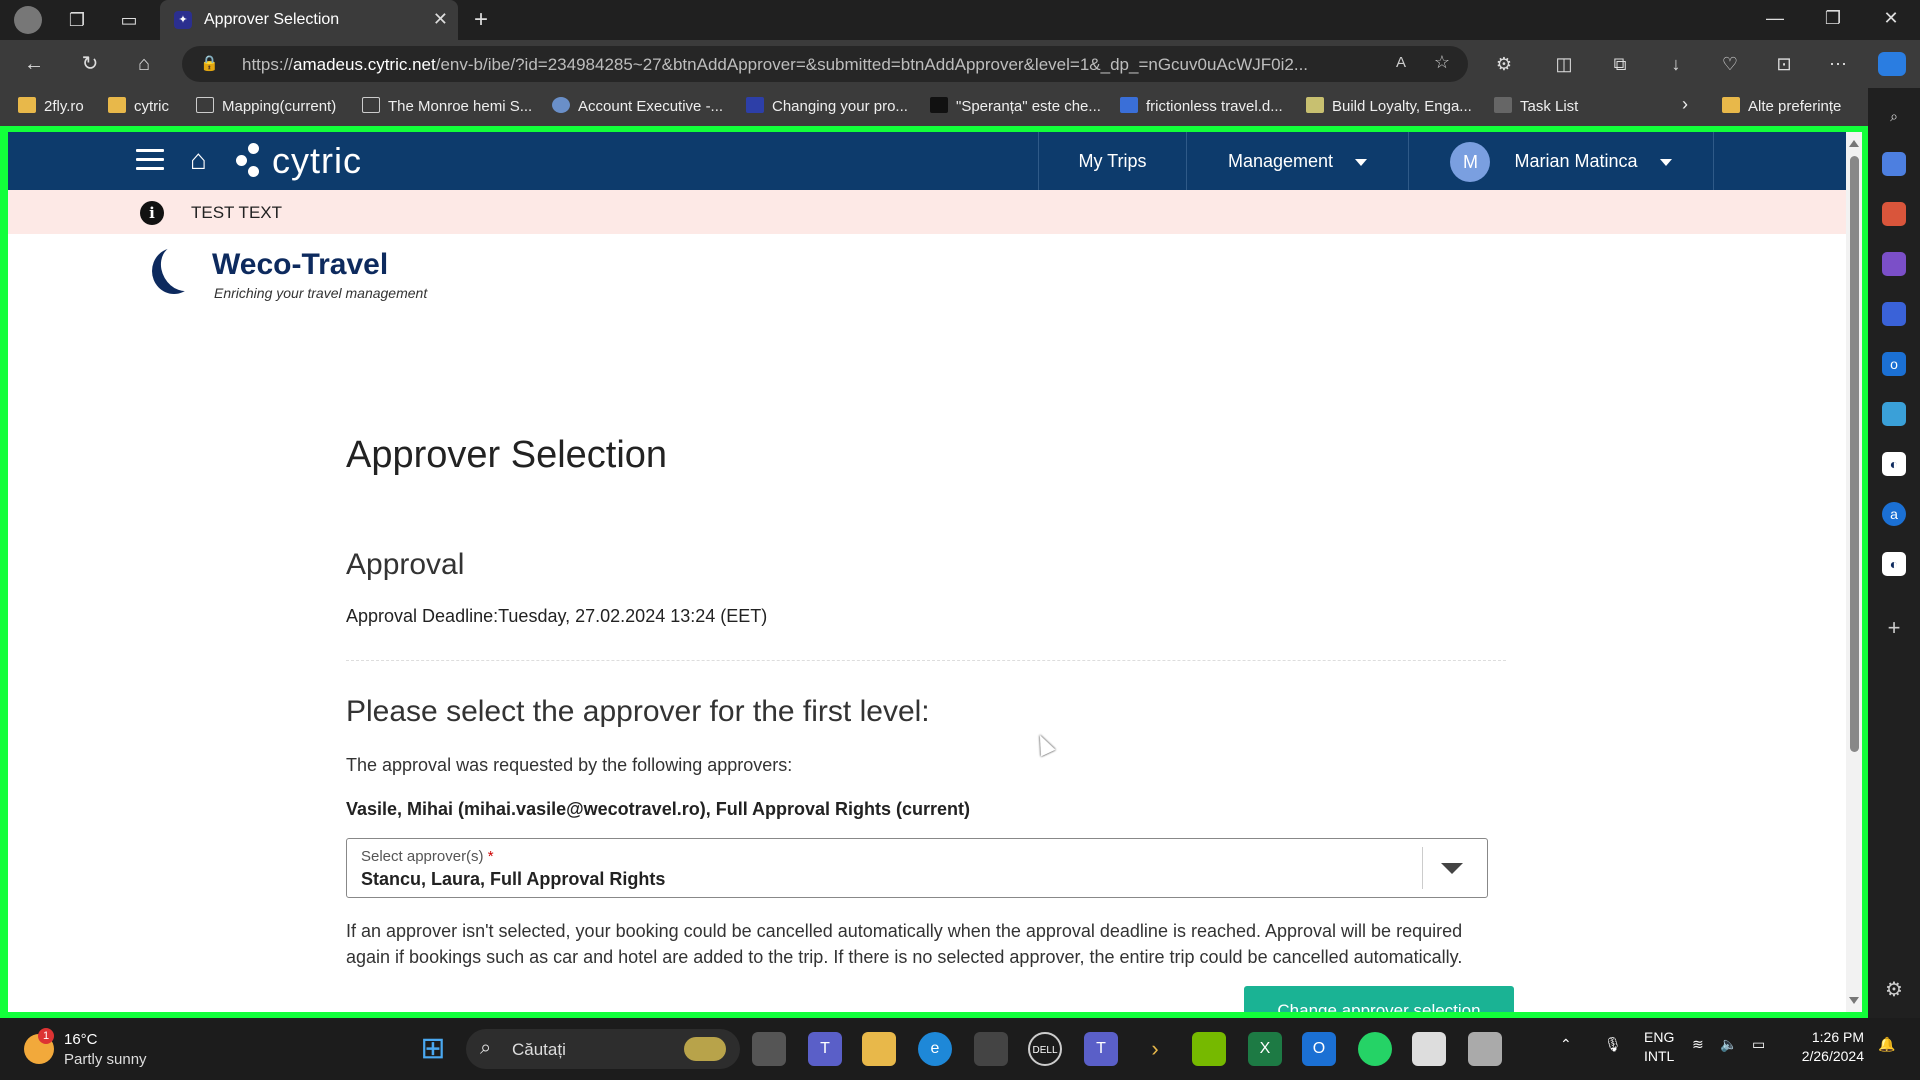 Image resolution: width=1920 pixels, height=1080 pixels. Describe the element at coordinates (705, 1049) in the screenshot. I see `search-highlight-icon` at that location.